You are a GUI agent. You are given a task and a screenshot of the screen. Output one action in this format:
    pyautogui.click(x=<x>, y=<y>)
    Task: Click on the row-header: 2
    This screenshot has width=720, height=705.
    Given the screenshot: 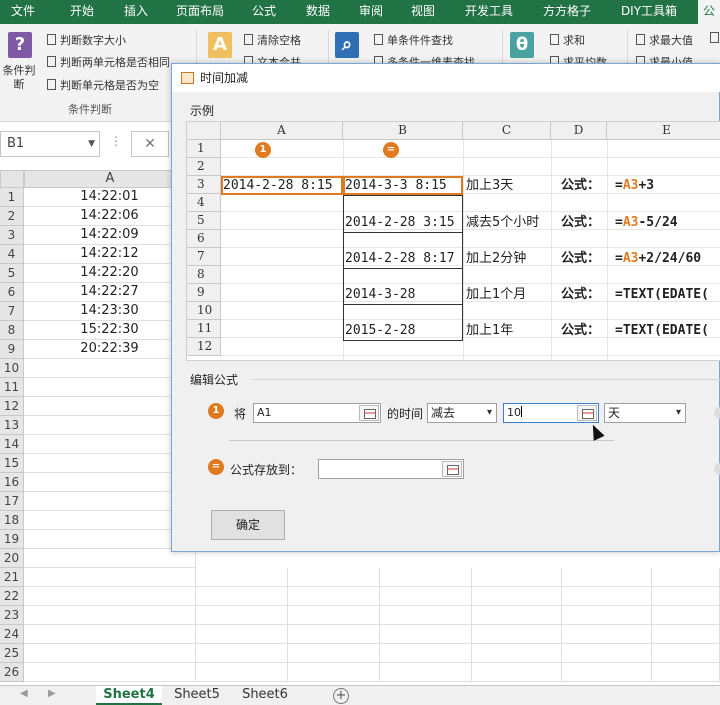 What is the action you would take?
    pyautogui.click(x=12, y=216)
    